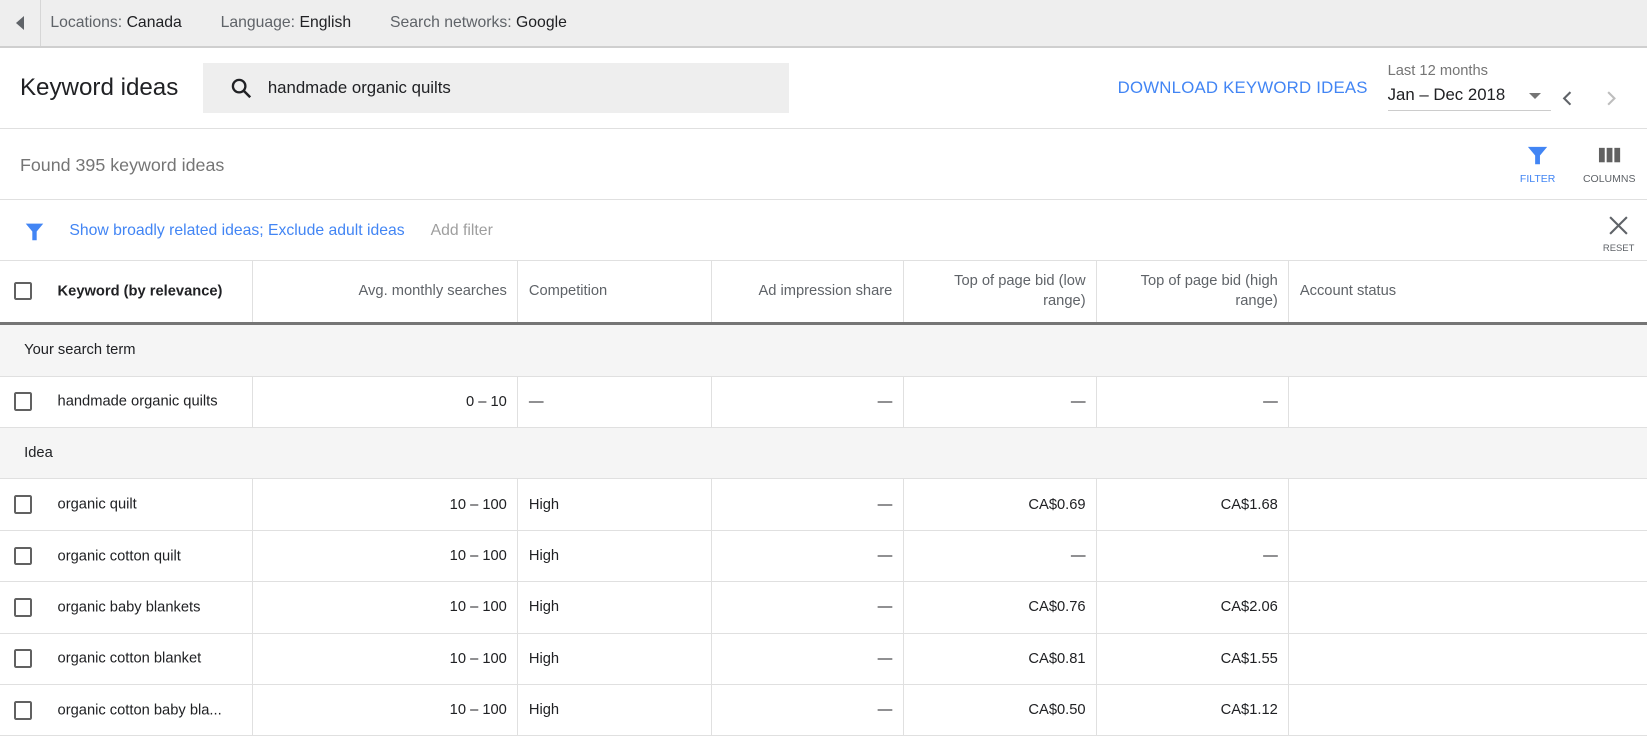  Describe the element at coordinates (1000, 293) in the screenshot. I see `column-bid-low: Top of page bid (low range)` at that location.